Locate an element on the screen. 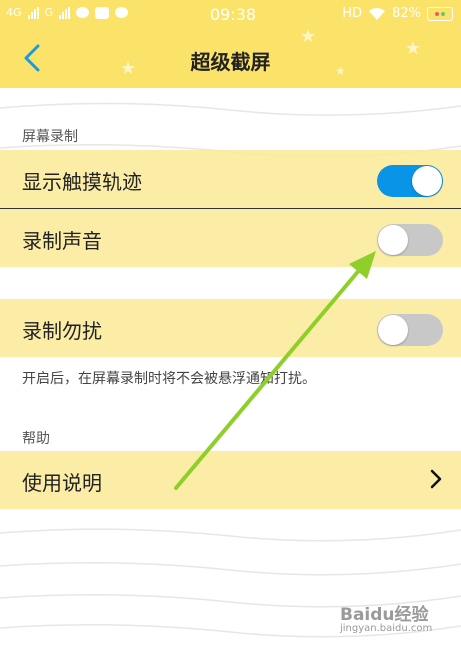  watermark-brand: Baidu经验 is located at coordinates (384, 615).